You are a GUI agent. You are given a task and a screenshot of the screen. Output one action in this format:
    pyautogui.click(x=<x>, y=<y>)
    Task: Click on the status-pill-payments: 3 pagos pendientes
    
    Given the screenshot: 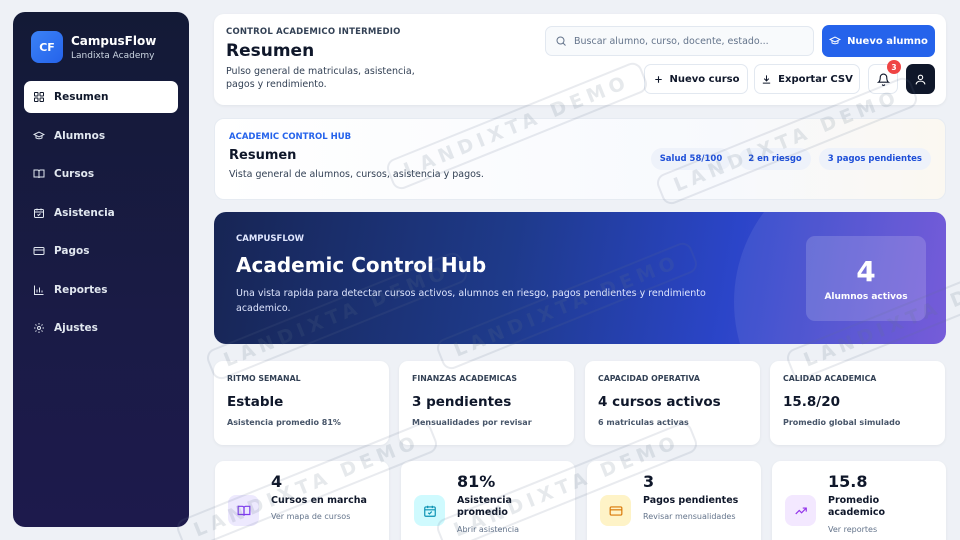 What is the action you would take?
    pyautogui.click(x=874, y=159)
    